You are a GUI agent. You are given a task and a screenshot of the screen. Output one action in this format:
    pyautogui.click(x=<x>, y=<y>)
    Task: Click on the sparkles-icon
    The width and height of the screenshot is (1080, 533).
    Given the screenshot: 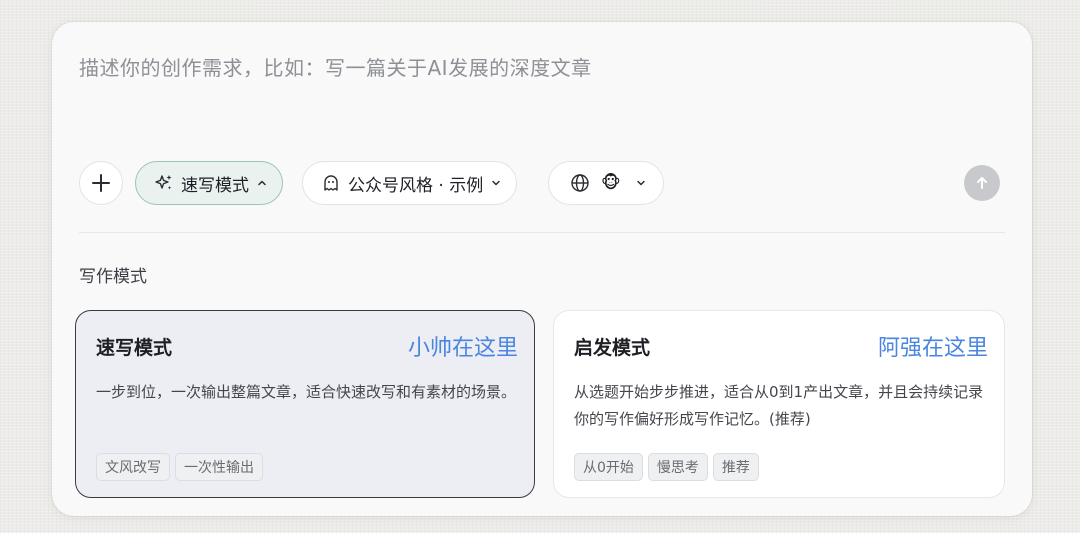 What is the action you would take?
    pyautogui.click(x=164, y=183)
    